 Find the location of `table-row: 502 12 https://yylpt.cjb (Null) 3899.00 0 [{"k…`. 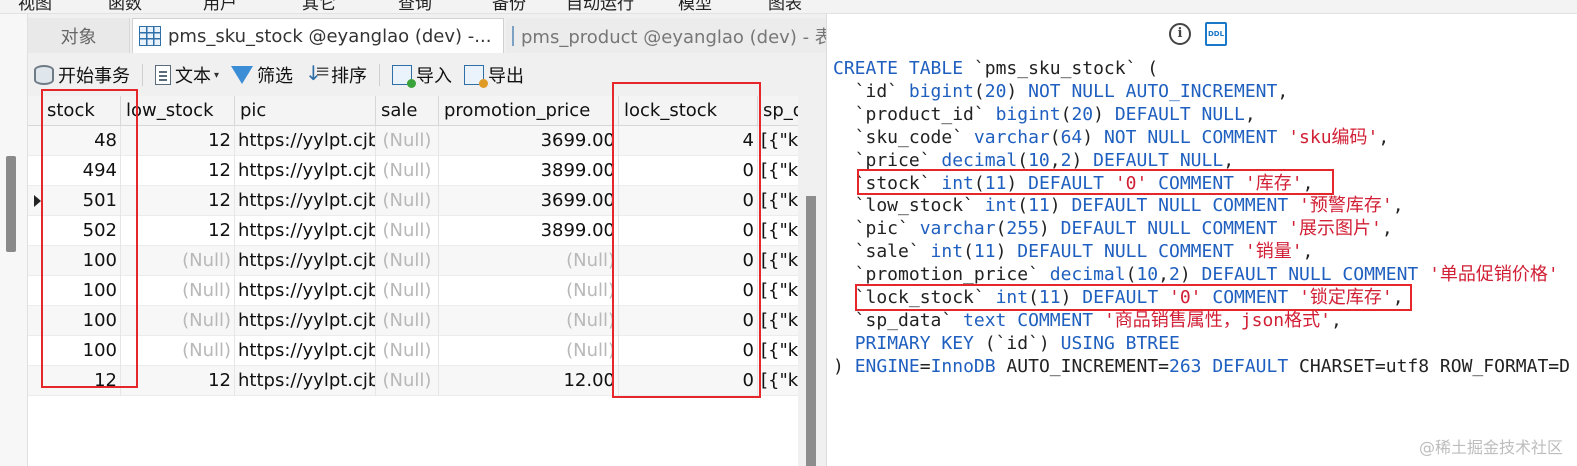

table-row: 502 12 https://yylpt.cjb (Null) 3899.00 0 [{"k… is located at coordinates (413, 231).